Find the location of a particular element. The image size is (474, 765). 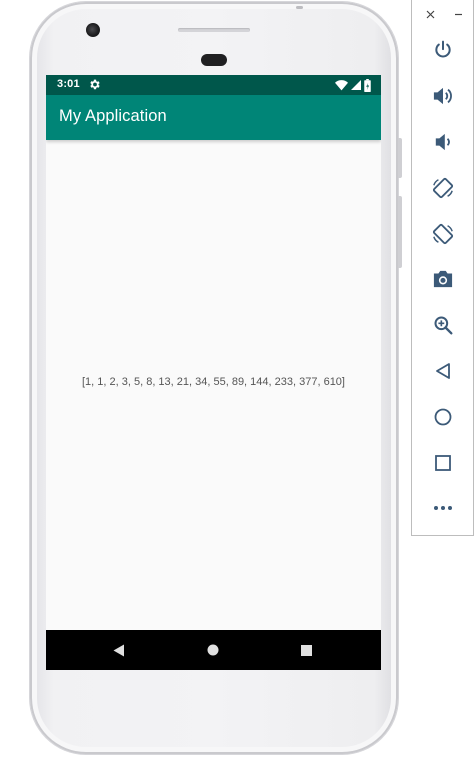

more-icon is located at coordinates (443, 508).